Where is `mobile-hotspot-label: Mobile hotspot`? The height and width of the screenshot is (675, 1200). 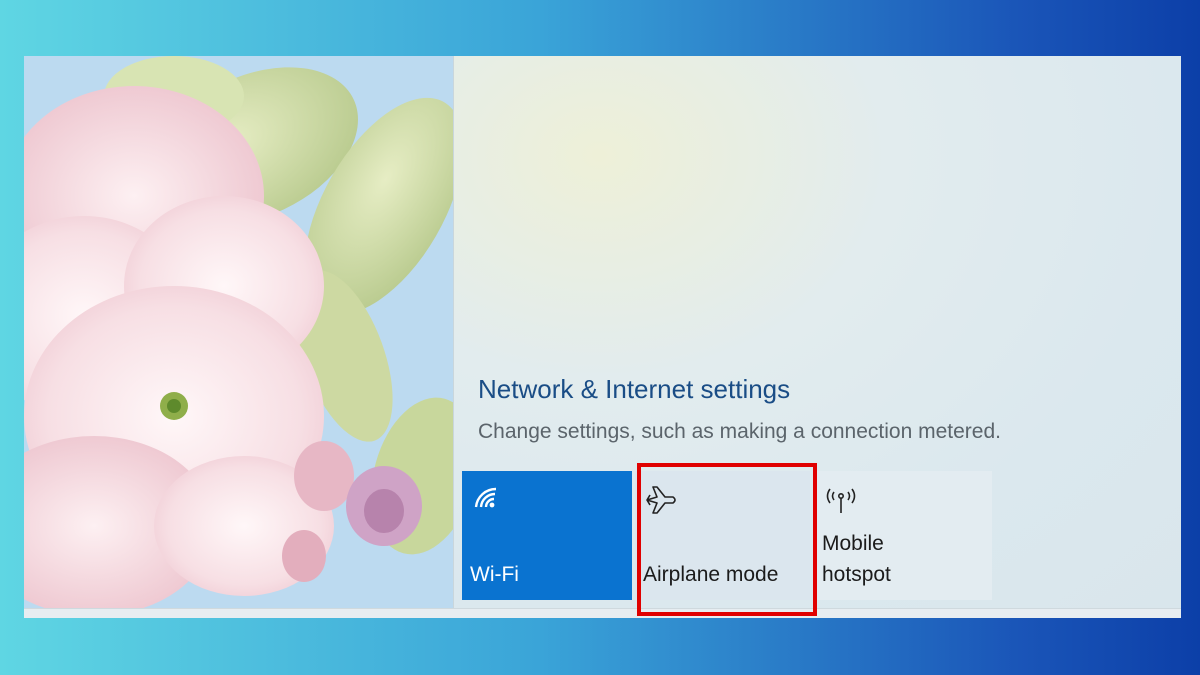
mobile-hotspot-label: Mobile hotspot is located at coordinates (856, 559).